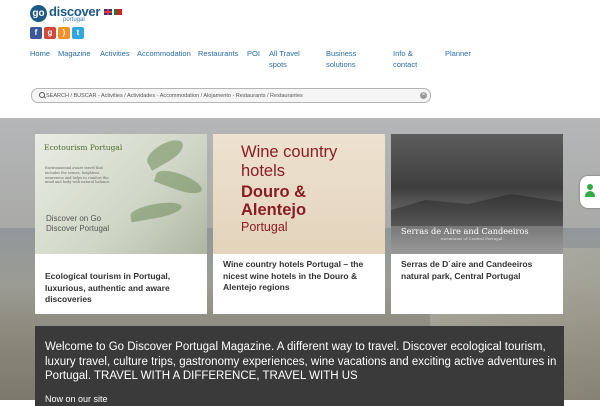  I want to click on image-line: hotels, so click(263, 171).